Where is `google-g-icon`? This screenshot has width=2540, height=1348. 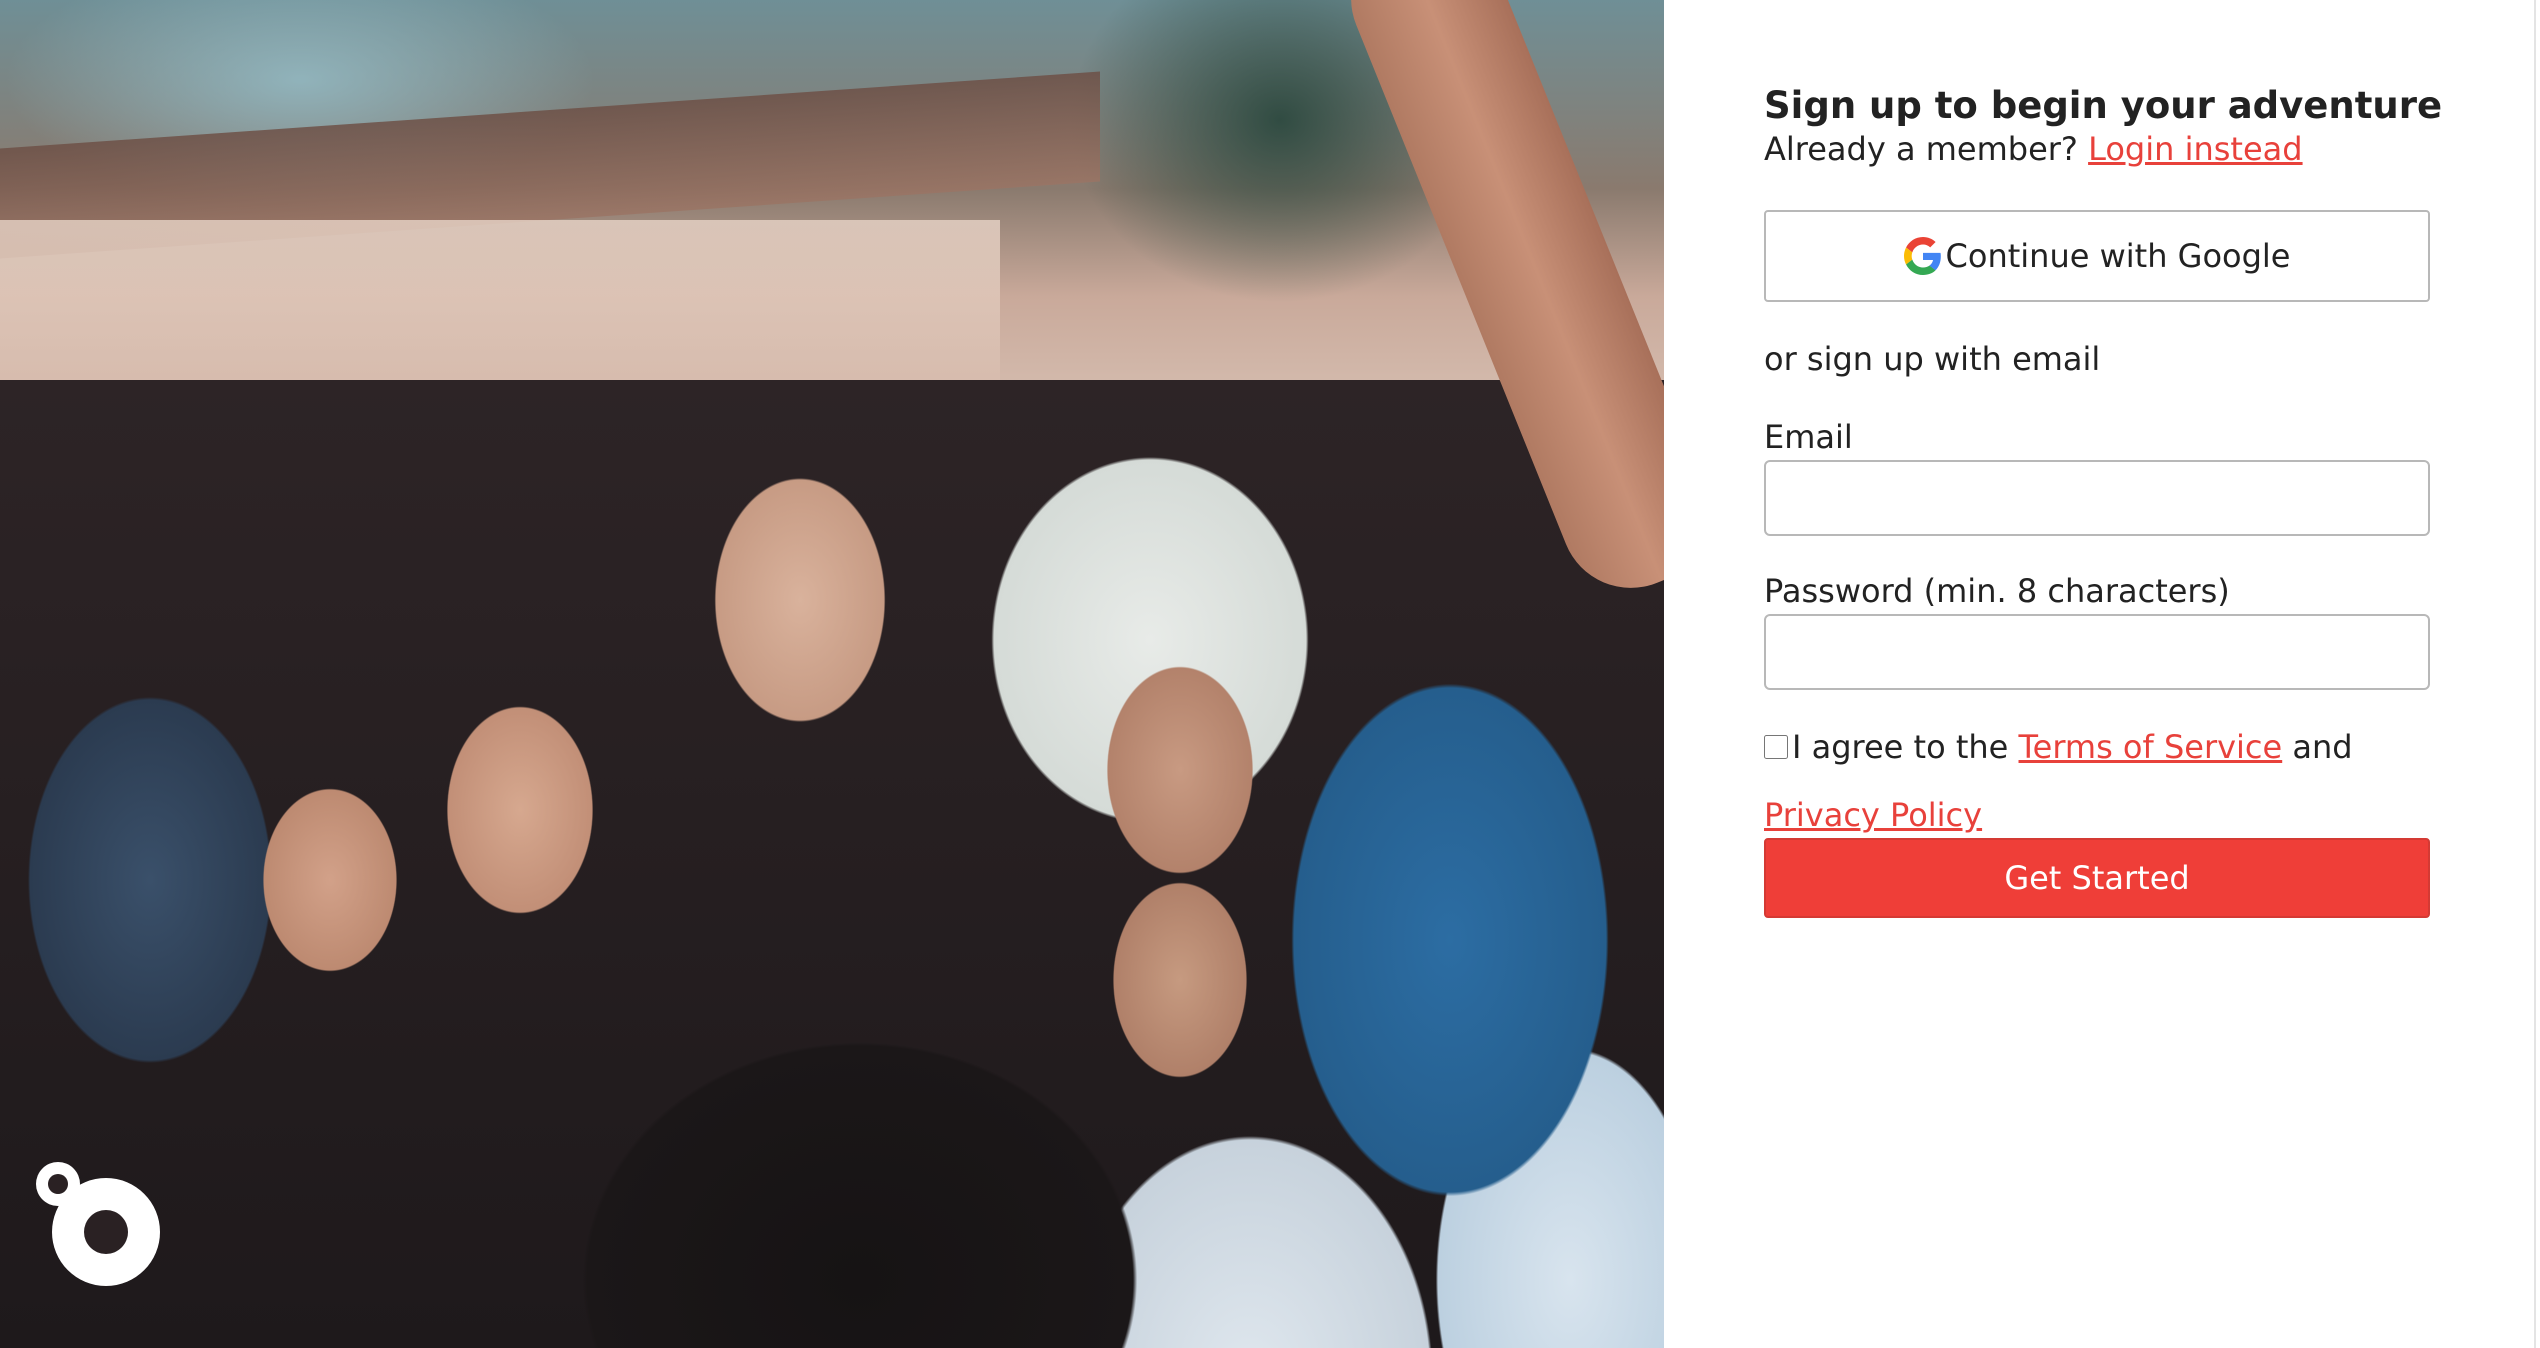
google-g-icon is located at coordinates (1922, 256).